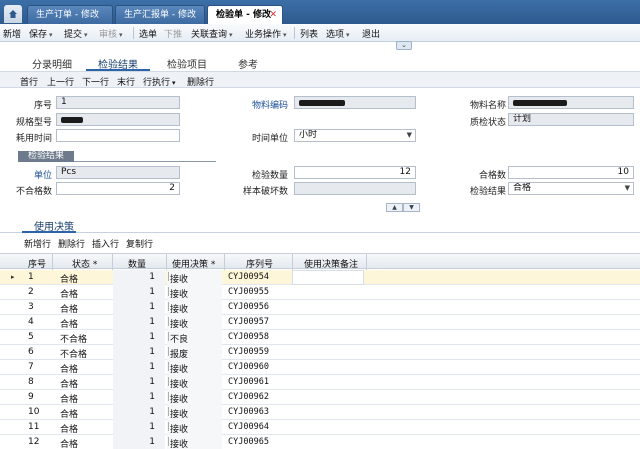 This screenshot has width=640, height=449. I want to click on collapse-toolbar-button: ⌄, so click(404, 45).